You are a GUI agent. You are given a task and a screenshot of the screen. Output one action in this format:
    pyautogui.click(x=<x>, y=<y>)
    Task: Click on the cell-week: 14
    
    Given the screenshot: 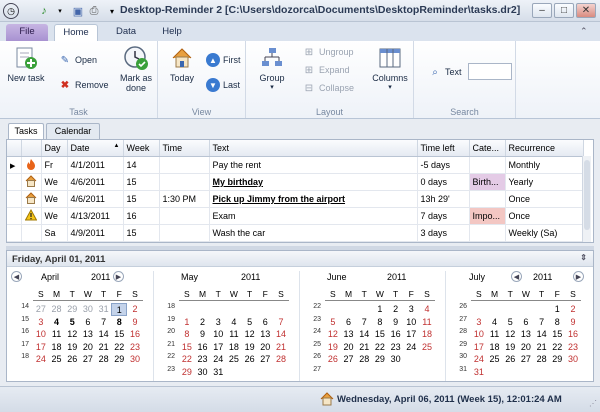 What is the action you would take?
    pyautogui.click(x=141, y=165)
    